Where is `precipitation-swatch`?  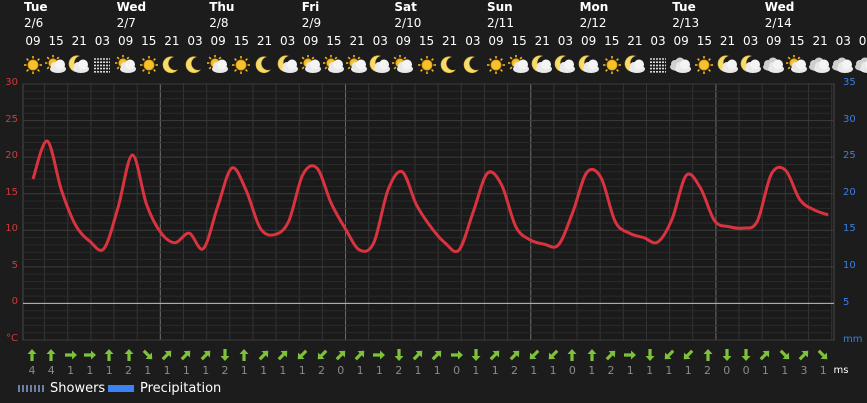
precipitation-swatch is located at coordinates (121, 388).